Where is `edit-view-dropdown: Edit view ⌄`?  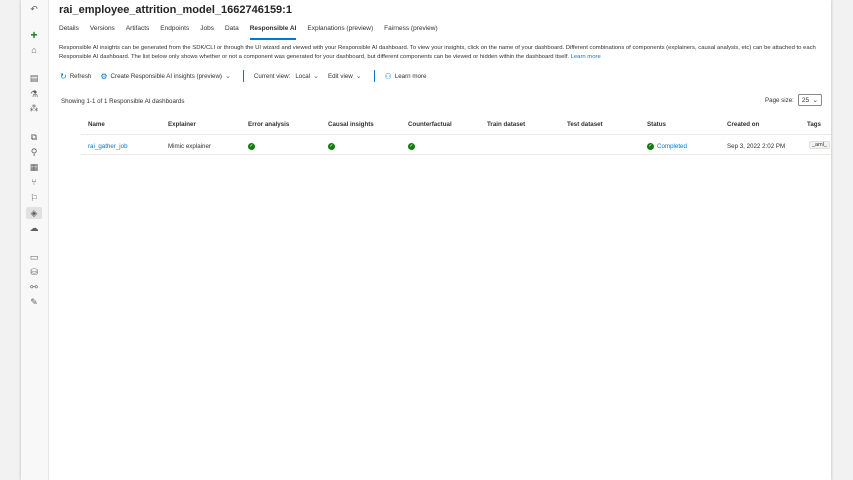
edit-view-dropdown: Edit view ⌄ is located at coordinates (344, 76).